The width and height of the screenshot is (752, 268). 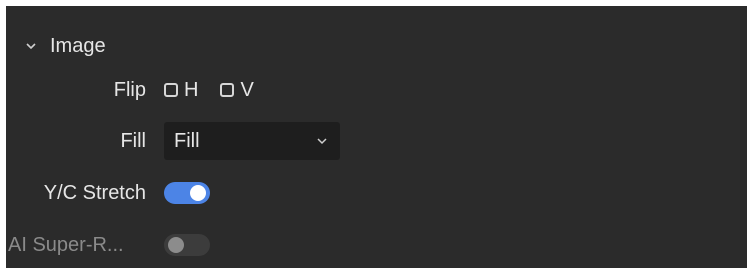 I want to click on section-title: Image, so click(x=78, y=45).